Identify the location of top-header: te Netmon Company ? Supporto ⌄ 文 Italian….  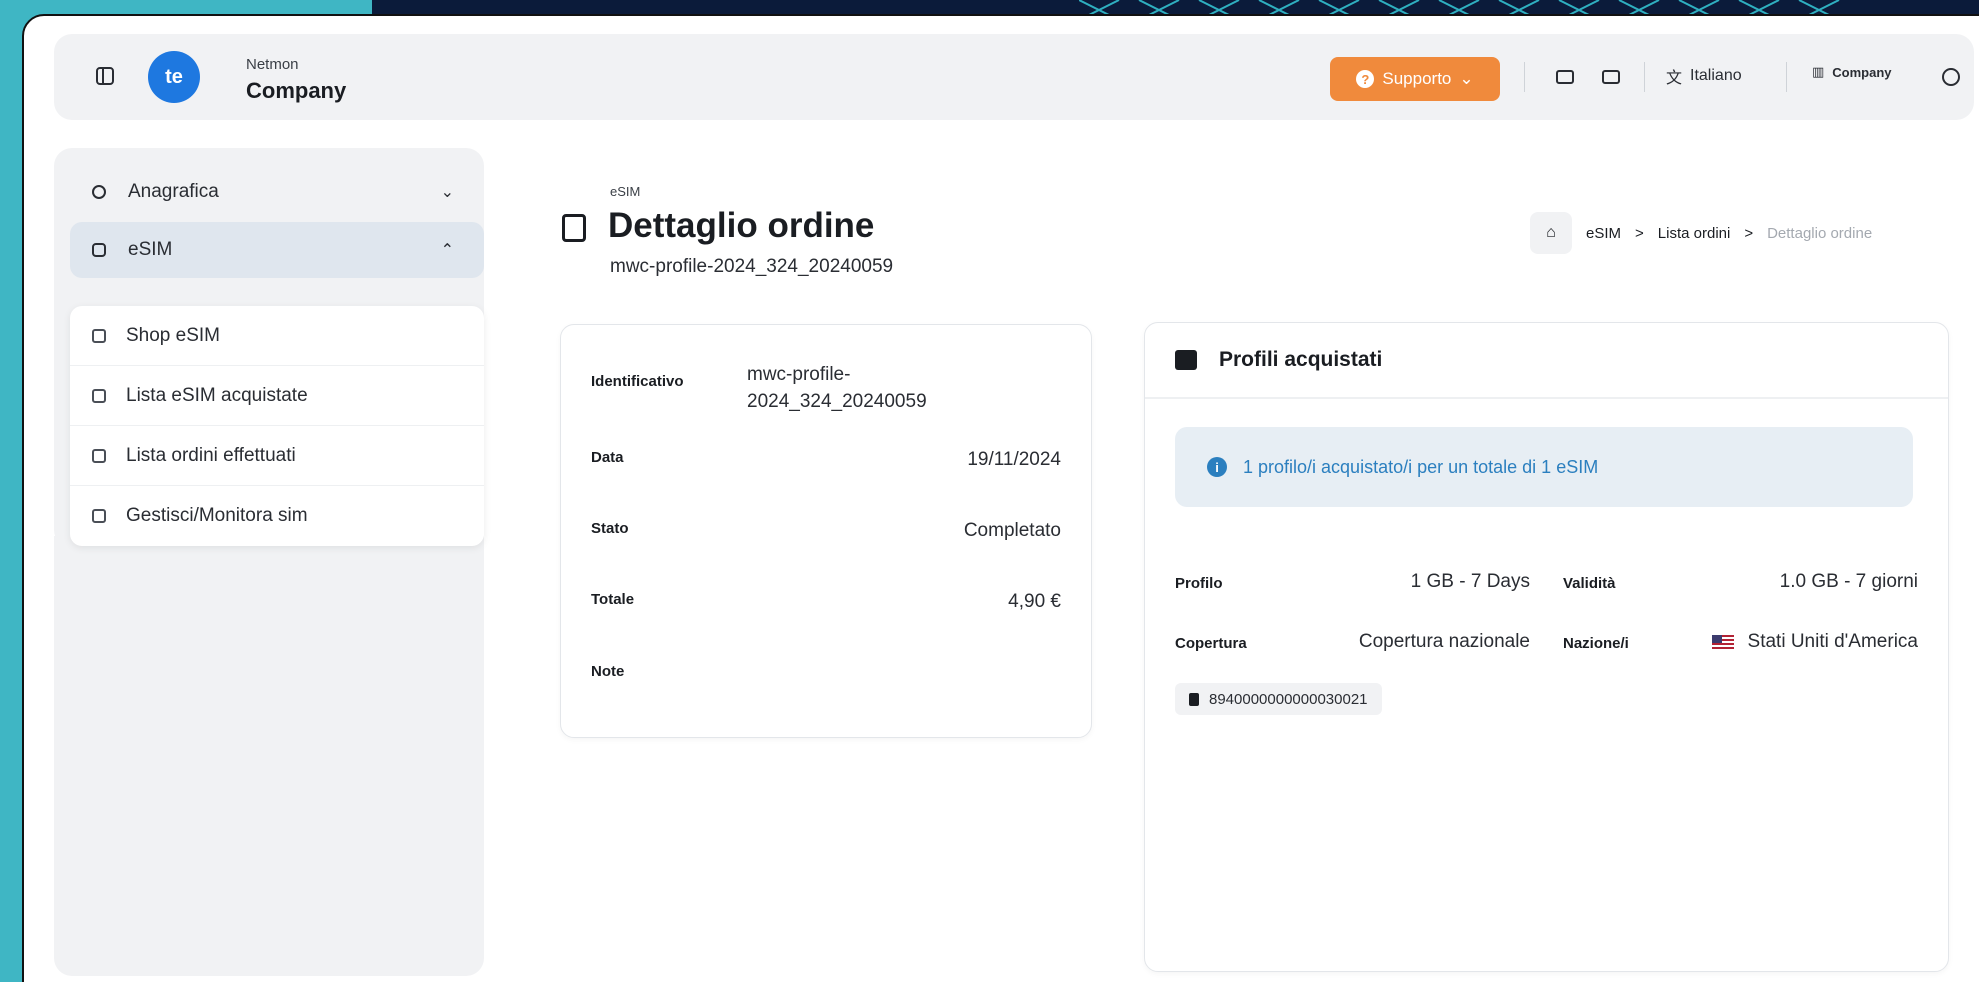
(1014, 77).